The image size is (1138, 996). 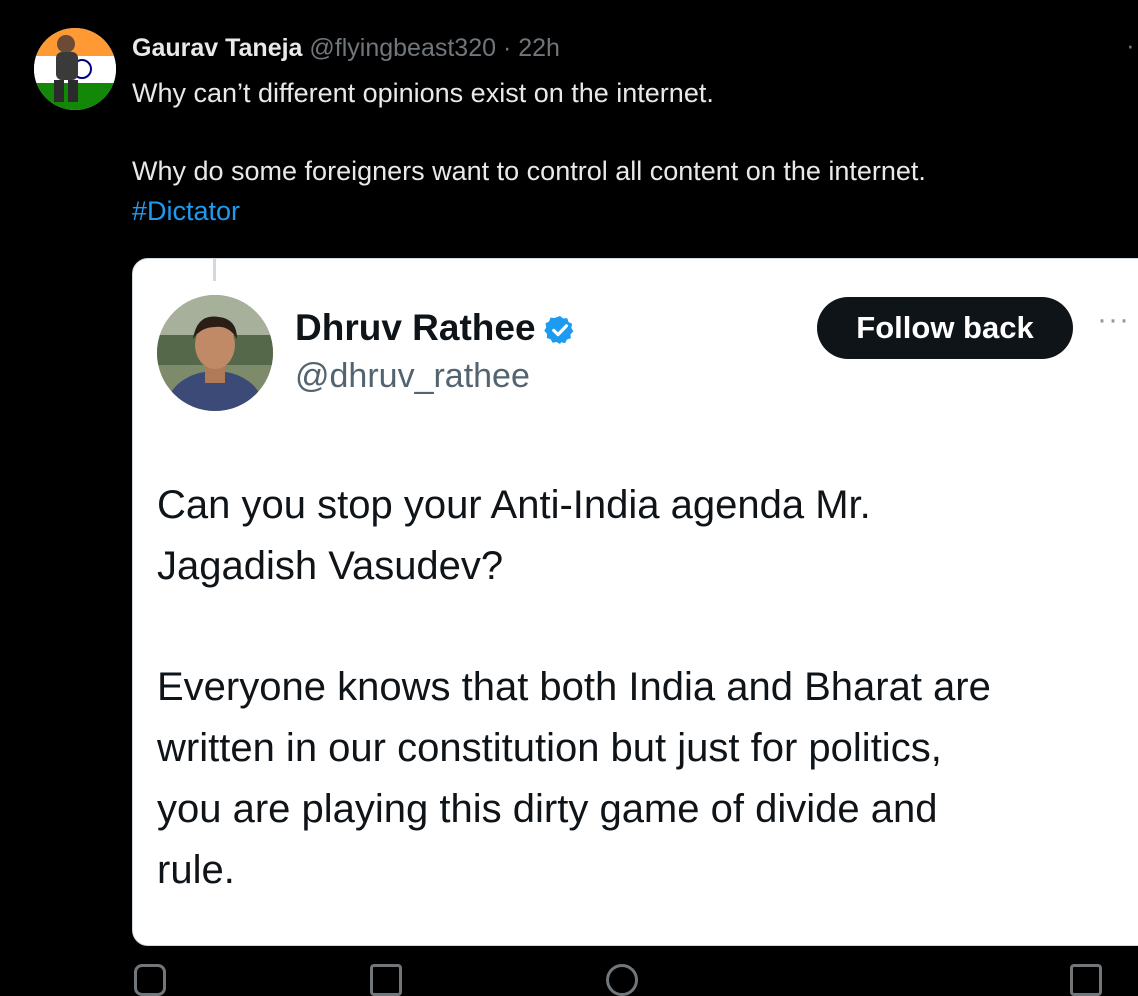 What do you see at coordinates (539, 48) in the screenshot?
I see `tweet-time: 22h` at bounding box center [539, 48].